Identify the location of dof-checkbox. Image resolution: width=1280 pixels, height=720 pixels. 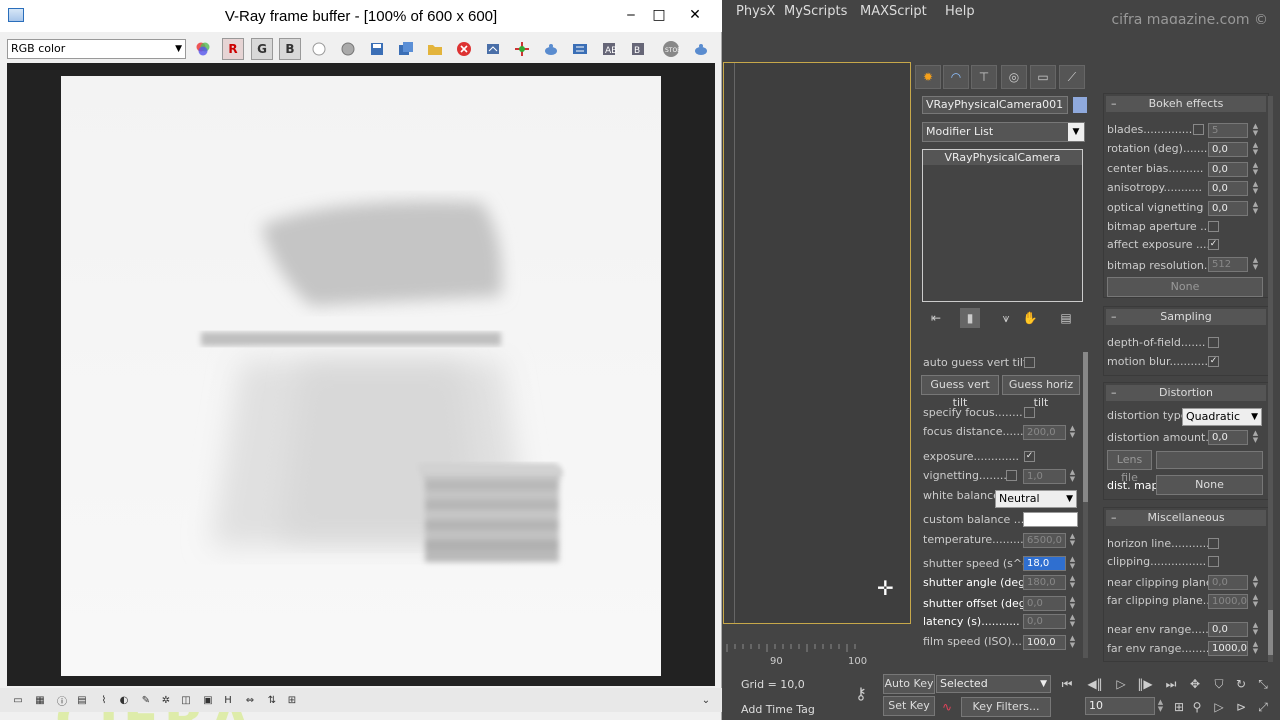
(1213, 342).